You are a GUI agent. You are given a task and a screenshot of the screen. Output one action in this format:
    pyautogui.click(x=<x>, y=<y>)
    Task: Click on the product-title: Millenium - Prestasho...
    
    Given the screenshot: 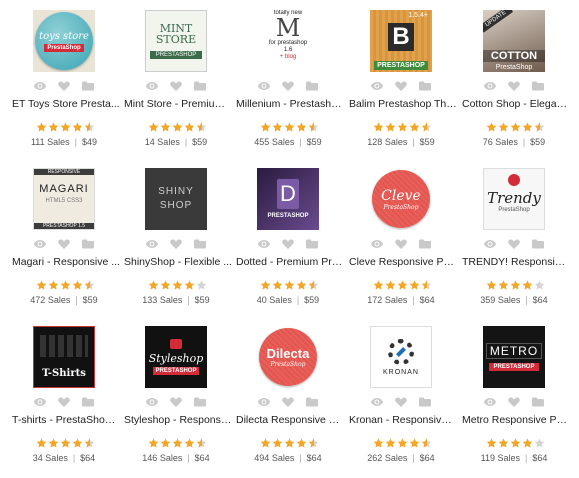 What is the action you would take?
    pyautogui.click(x=290, y=104)
    